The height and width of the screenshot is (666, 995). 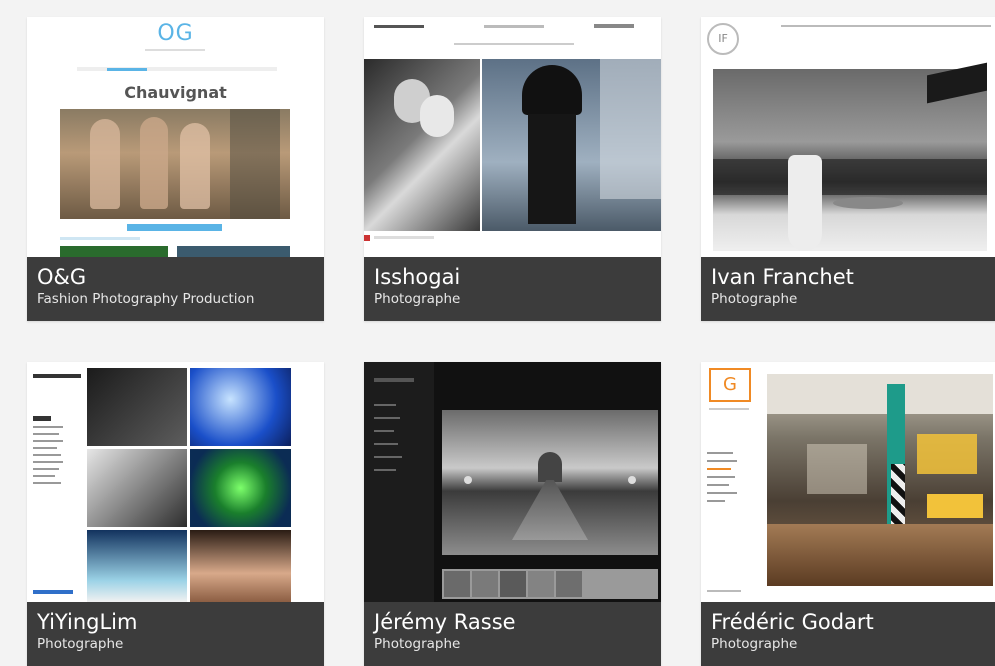 What do you see at coordinates (175, 634) in the screenshot?
I see `card-caption: YiYingLim Photographe` at bounding box center [175, 634].